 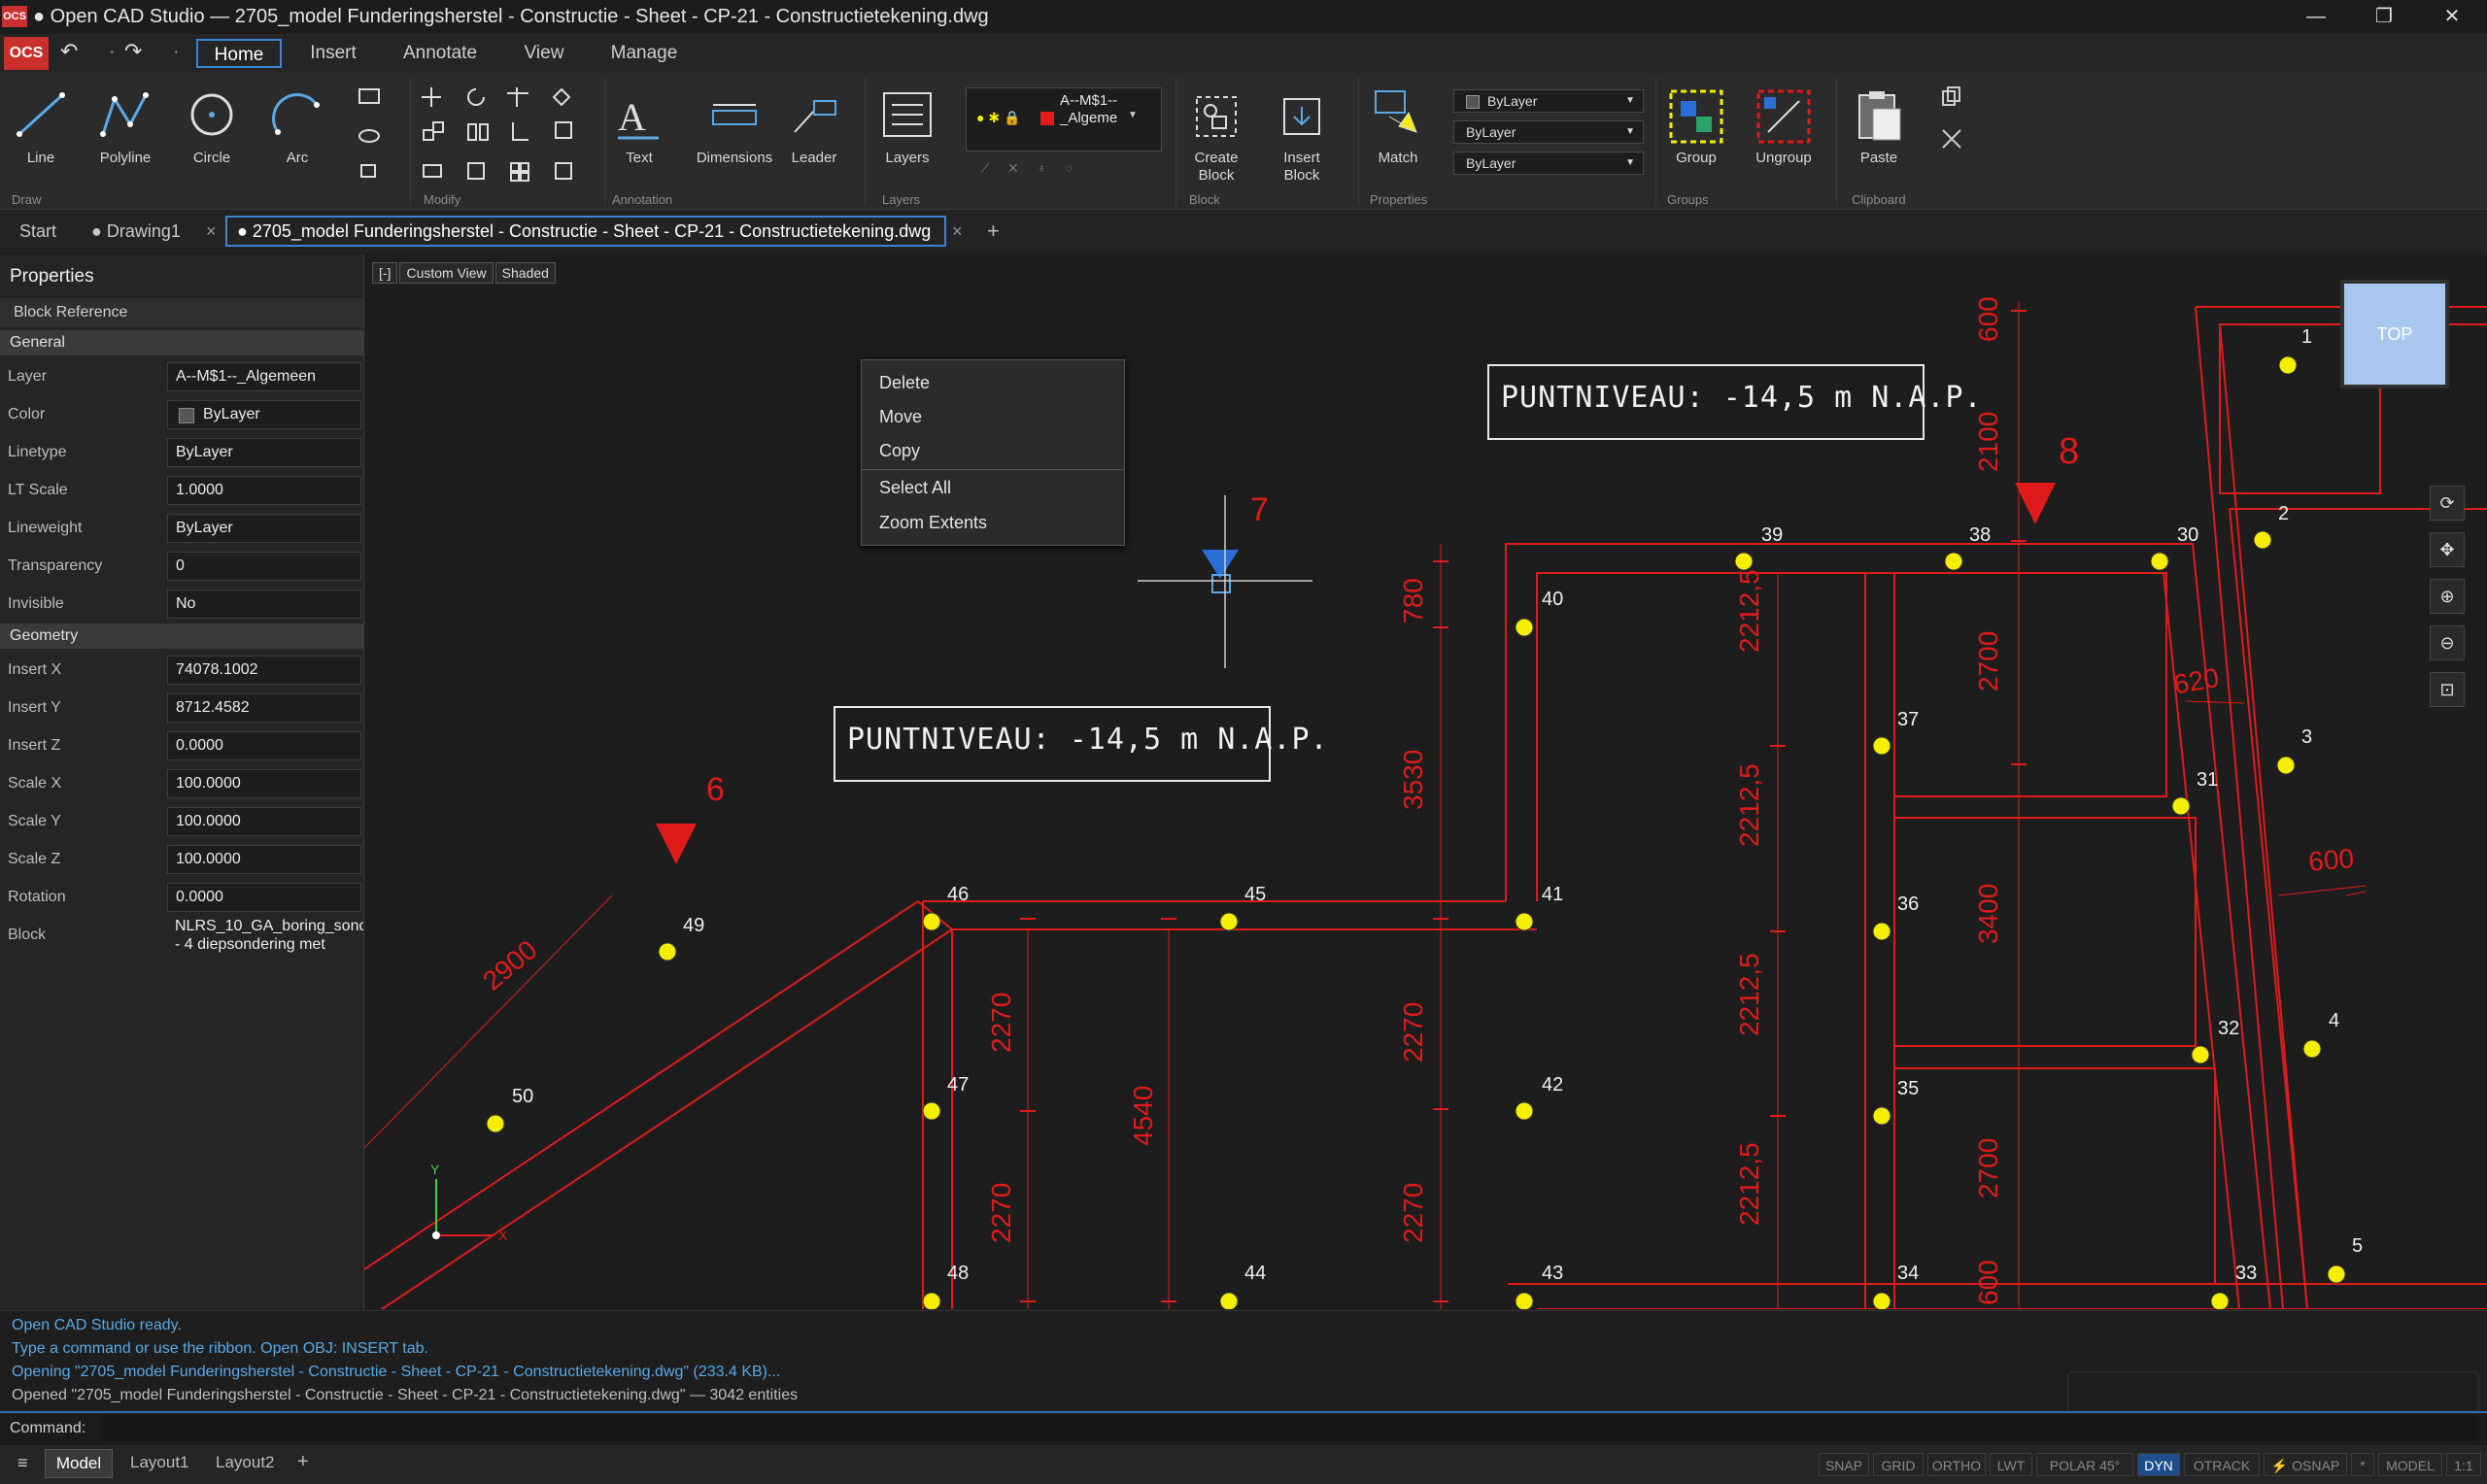 What do you see at coordinates (544, 53) in the screenshot?
I see `tab-view: View` at bounding box center [544, 53].